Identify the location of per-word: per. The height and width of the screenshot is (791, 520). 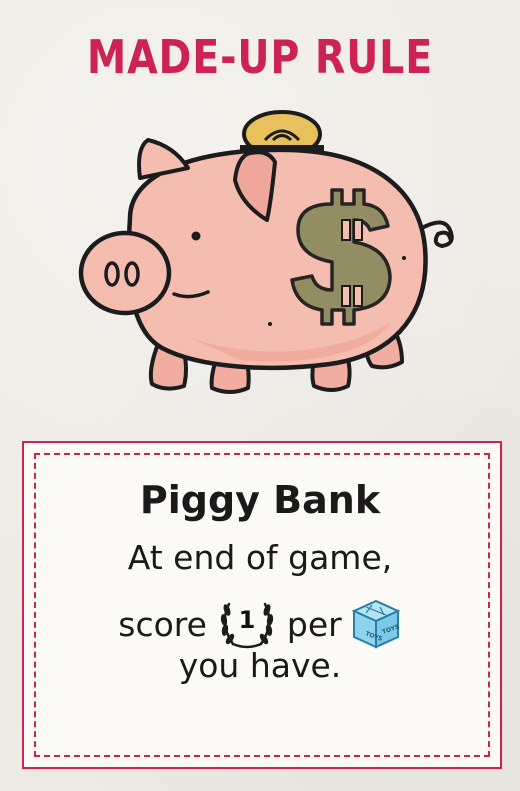
(314, 624).